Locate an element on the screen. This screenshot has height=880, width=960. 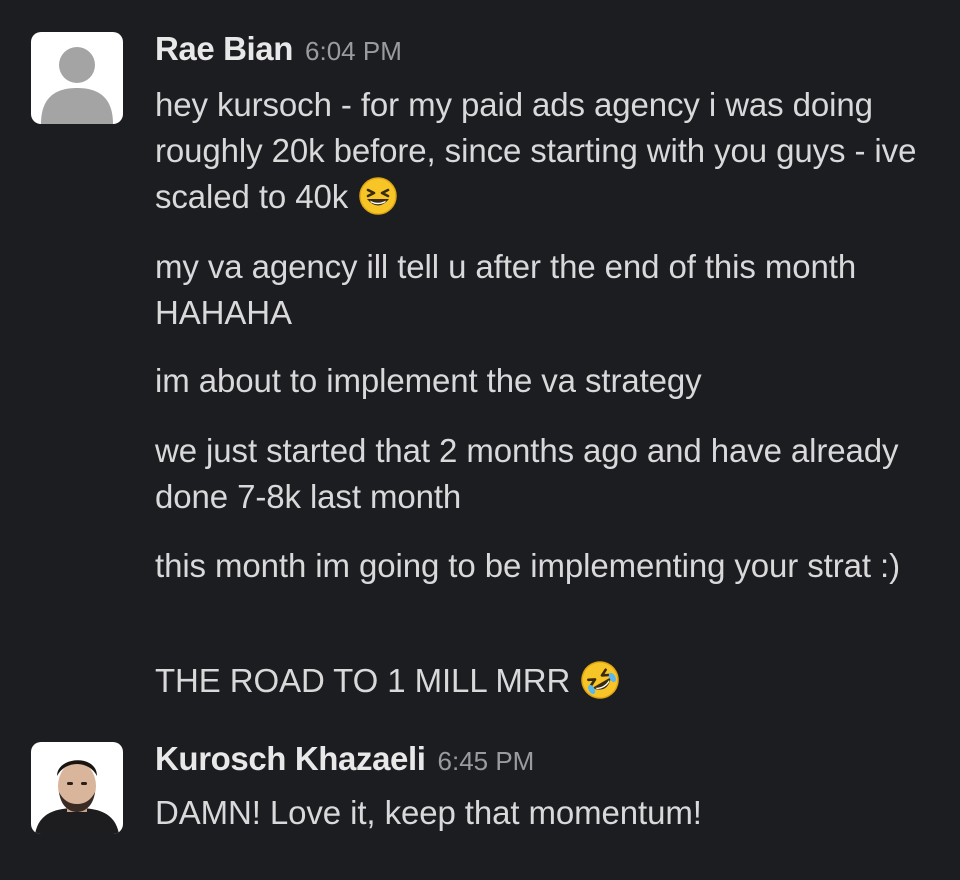
rolling-on-floor-laughing-icon is located at coordinates (600, 680).